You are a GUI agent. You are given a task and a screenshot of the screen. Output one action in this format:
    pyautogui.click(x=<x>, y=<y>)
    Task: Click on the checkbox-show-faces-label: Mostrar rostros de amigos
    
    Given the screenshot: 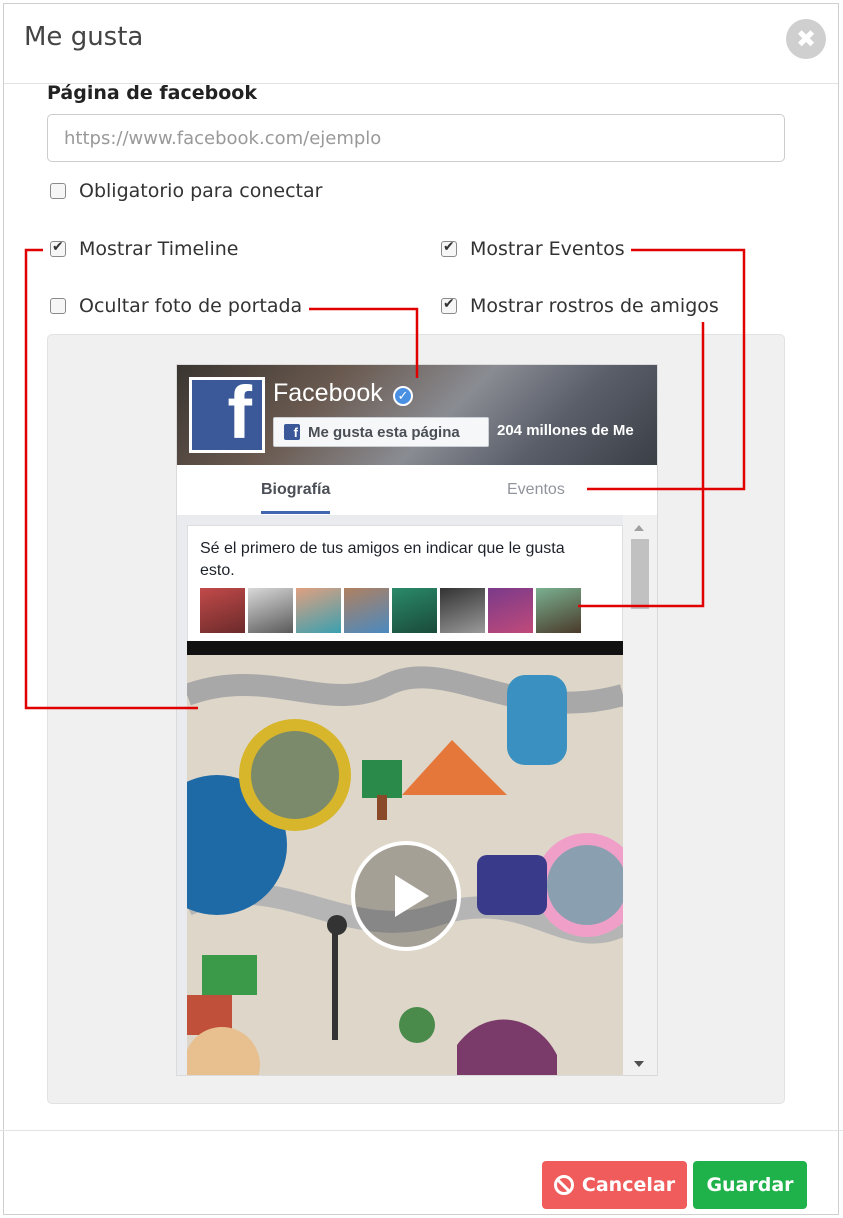 What is the action you would take?
    pyautogui.click(x=594, y=306)
    